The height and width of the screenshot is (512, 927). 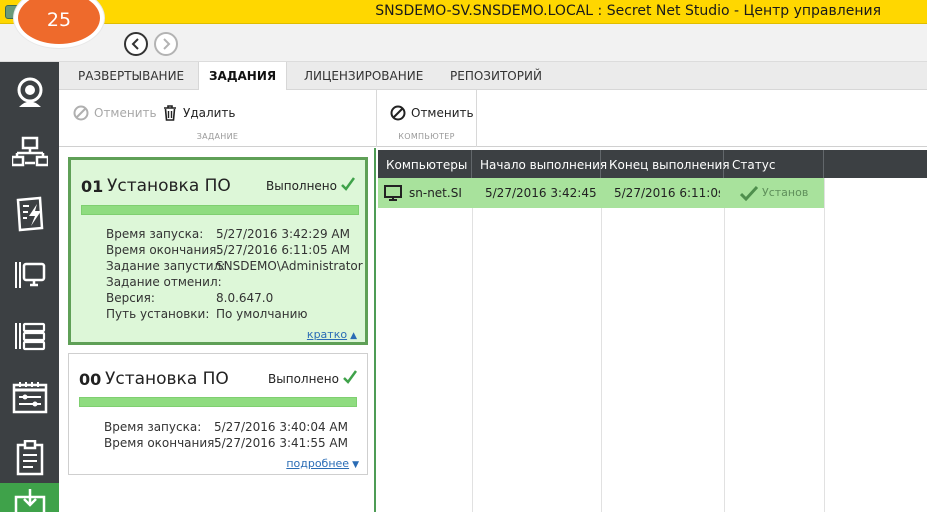 What do you see at coordinates (327, 334) in the screenshot?
I see `collapse-details-label: кратко` at bounding box center [327, 334].